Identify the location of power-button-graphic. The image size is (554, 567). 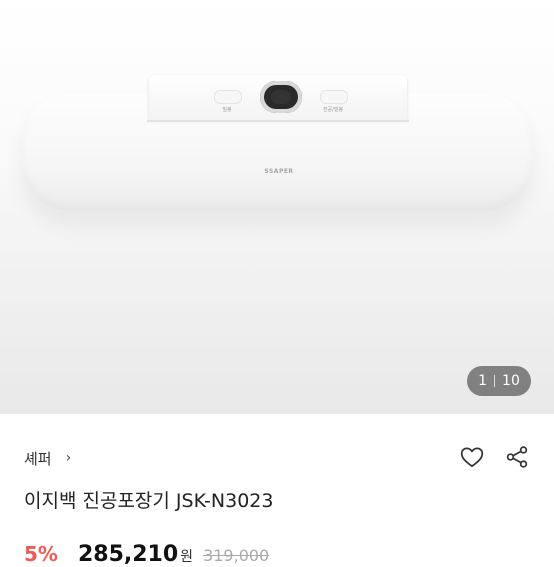
(281, 97).